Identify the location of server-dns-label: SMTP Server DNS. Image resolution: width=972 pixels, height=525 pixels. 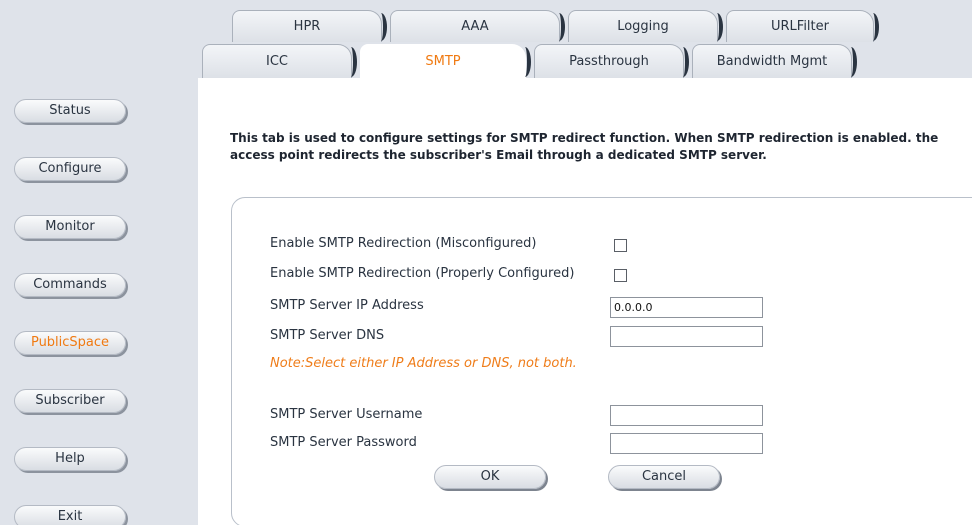
(327, 335).